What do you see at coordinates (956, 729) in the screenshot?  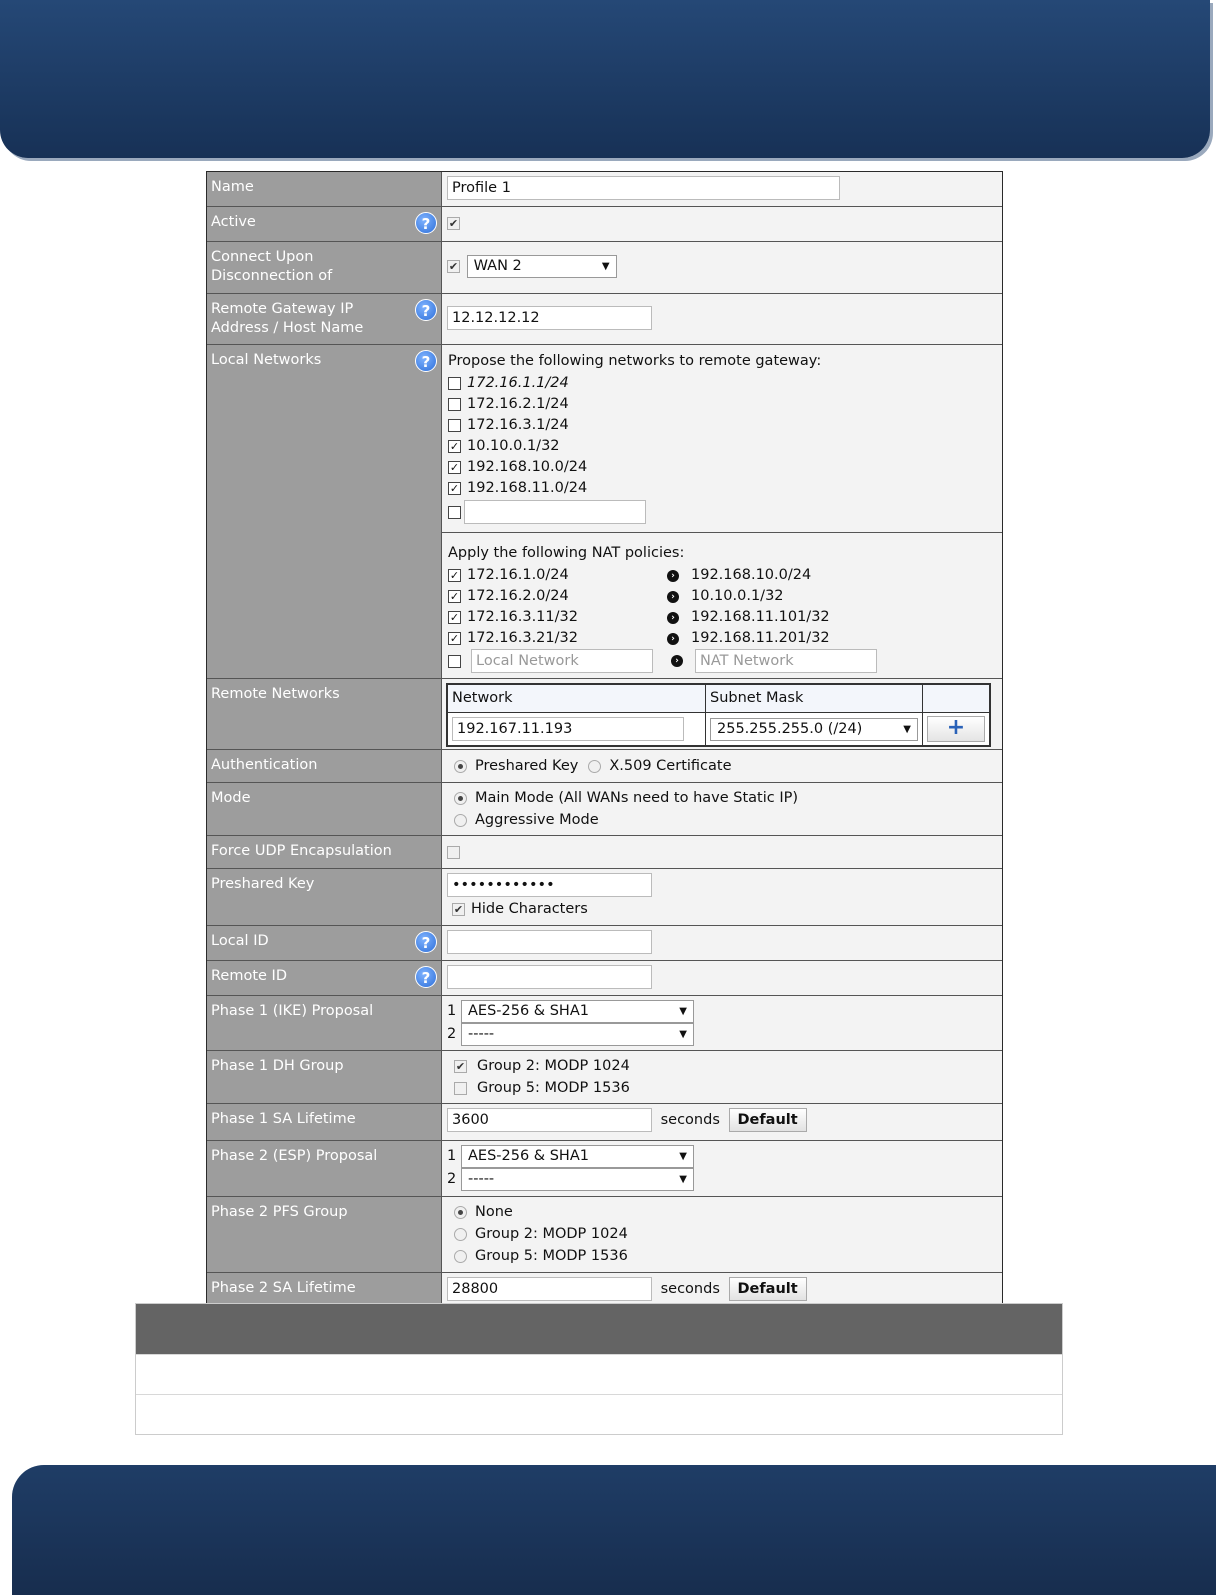 I see `plus-icon: +` at bounding box center [956, 729].